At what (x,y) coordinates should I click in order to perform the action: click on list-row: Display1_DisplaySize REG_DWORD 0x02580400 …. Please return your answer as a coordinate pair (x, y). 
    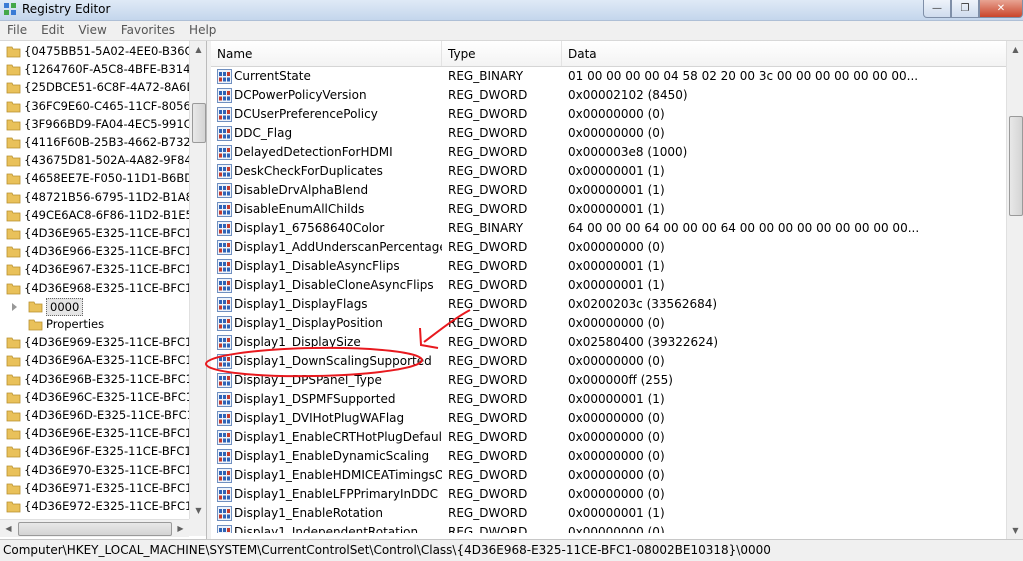
    Looking at the image, I should click on (608, 342).